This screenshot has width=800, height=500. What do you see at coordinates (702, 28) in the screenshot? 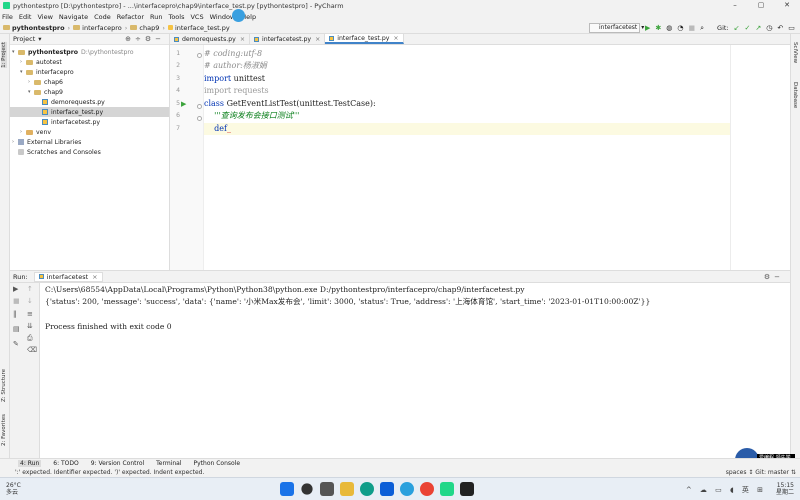
I see `search-icon: ⌕` at bounding box center [702, 28].